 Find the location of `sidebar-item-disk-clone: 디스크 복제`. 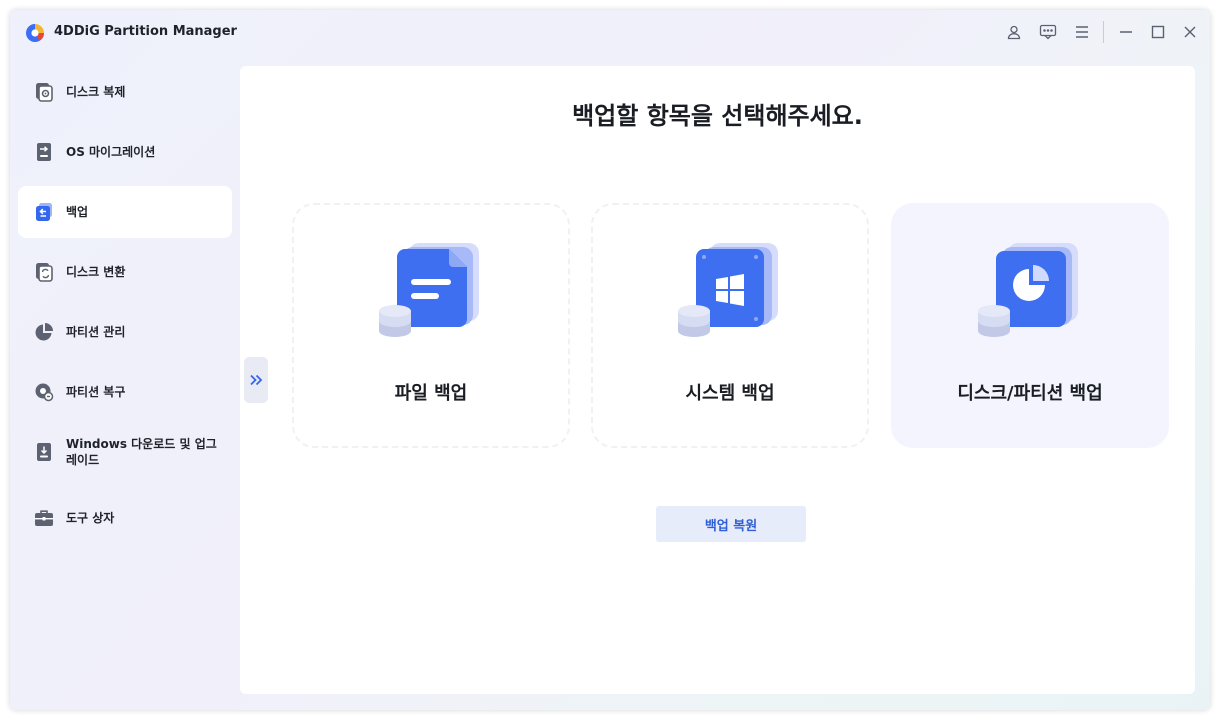

sidebar-item-disk-clone: 디스크 복제 is located at coordinates (125, 92).